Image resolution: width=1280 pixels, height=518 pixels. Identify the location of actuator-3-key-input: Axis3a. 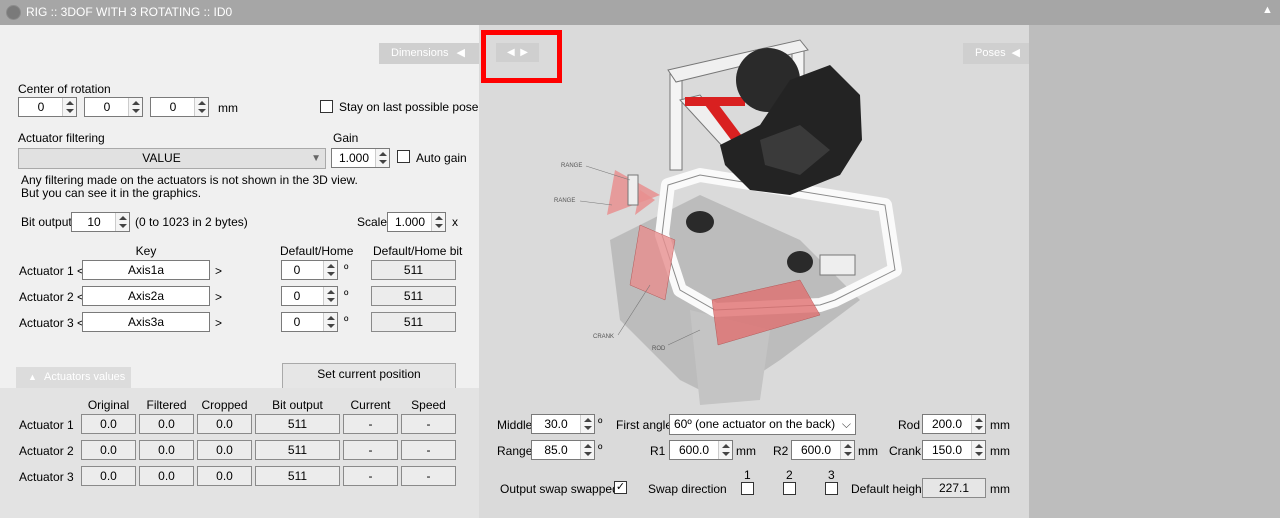
(146, 322).